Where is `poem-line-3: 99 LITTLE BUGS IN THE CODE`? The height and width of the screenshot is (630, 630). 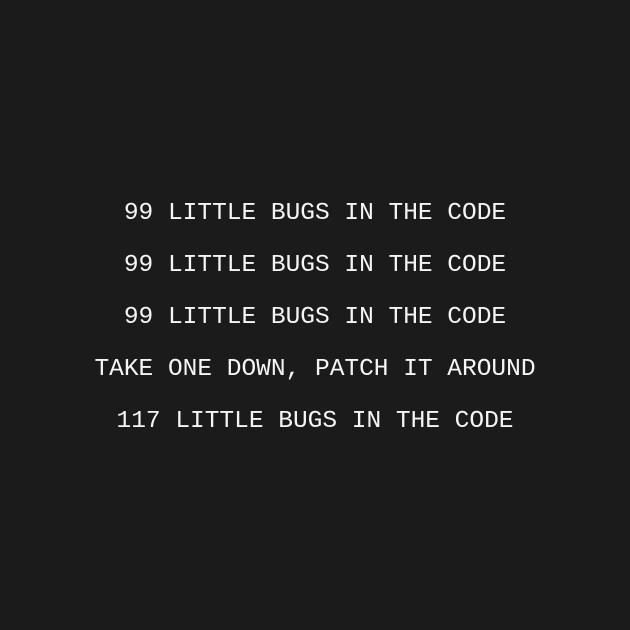
poem-line-3: 99 LITTLE BUGS IN THE CODE is located at coordinates (315, 317).